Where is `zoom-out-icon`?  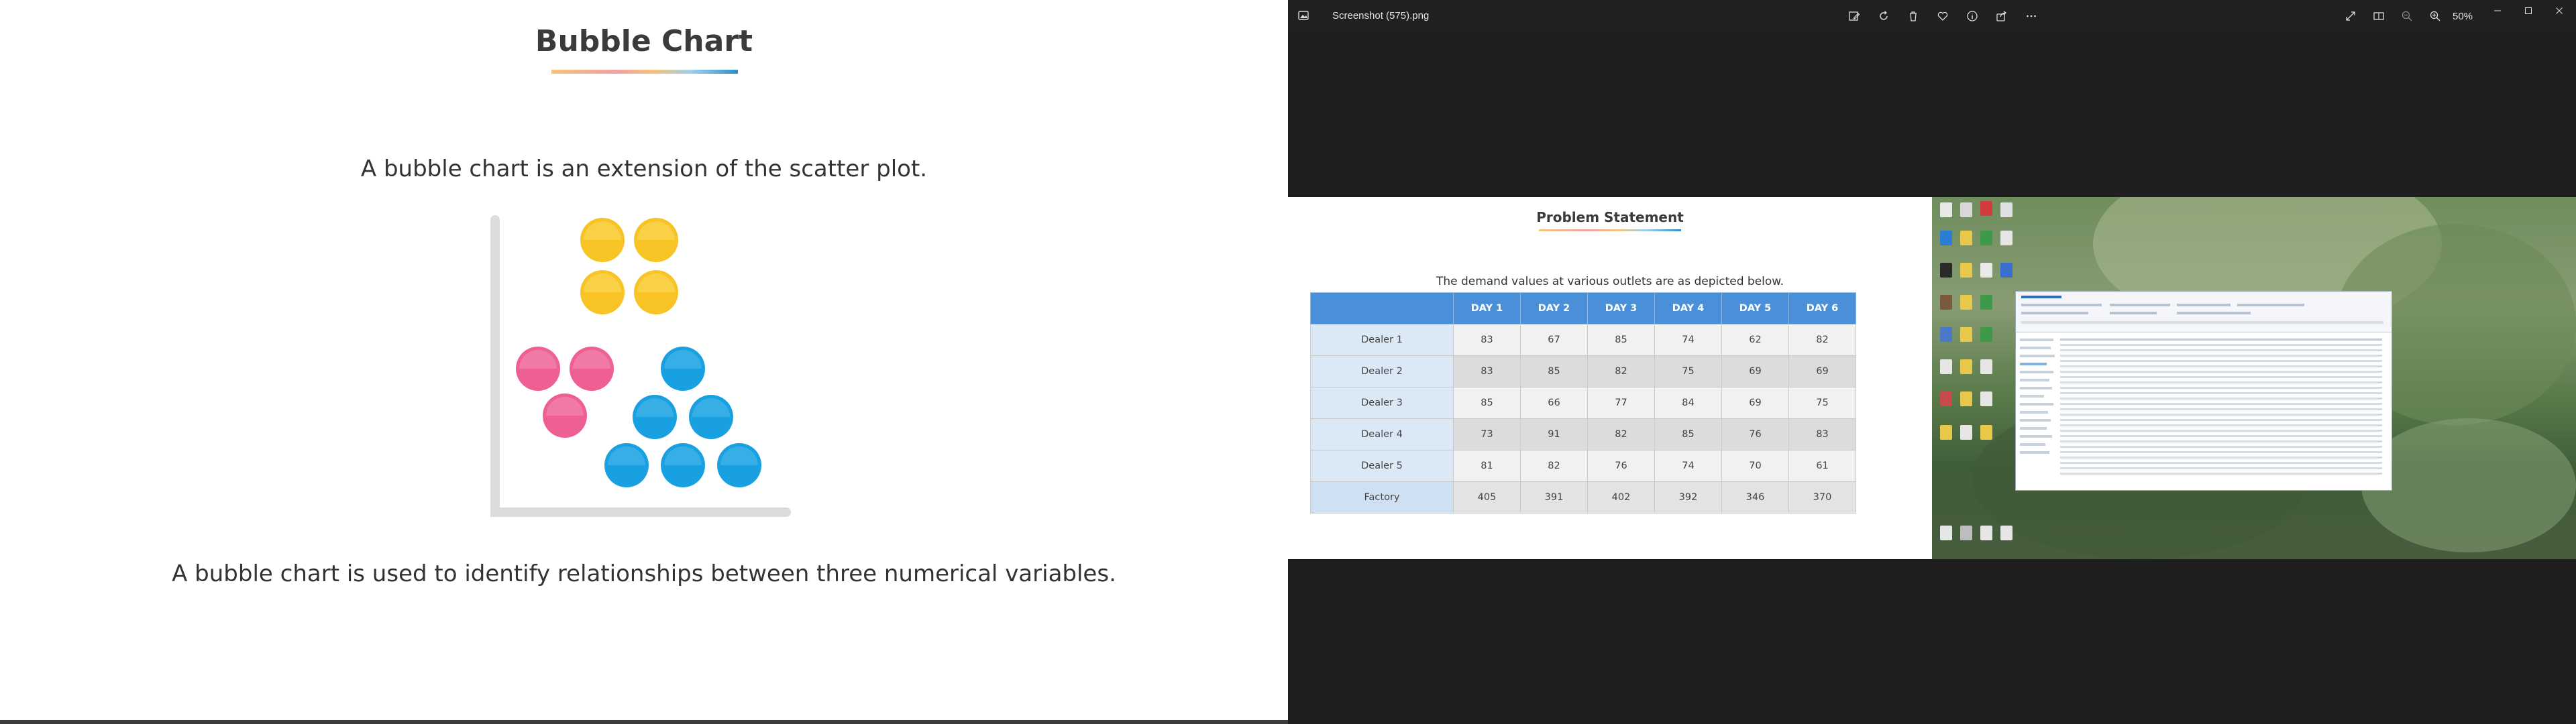 zoom-out-icon is located at coordinates (2407, 16).